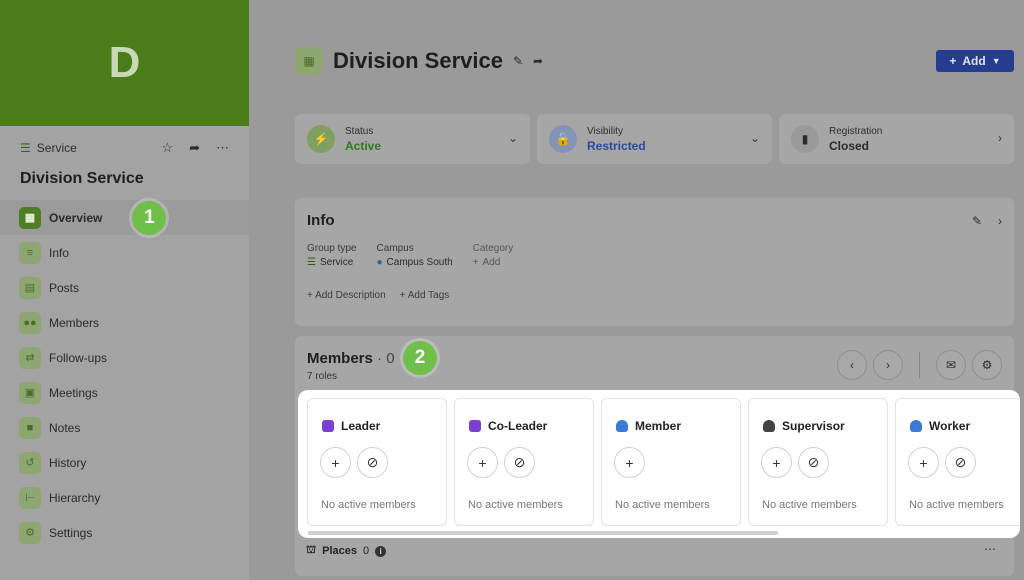  Describe the element at coordinates (809, 505) in the screenshot. I see `role-empty-text: No active members` at that location.